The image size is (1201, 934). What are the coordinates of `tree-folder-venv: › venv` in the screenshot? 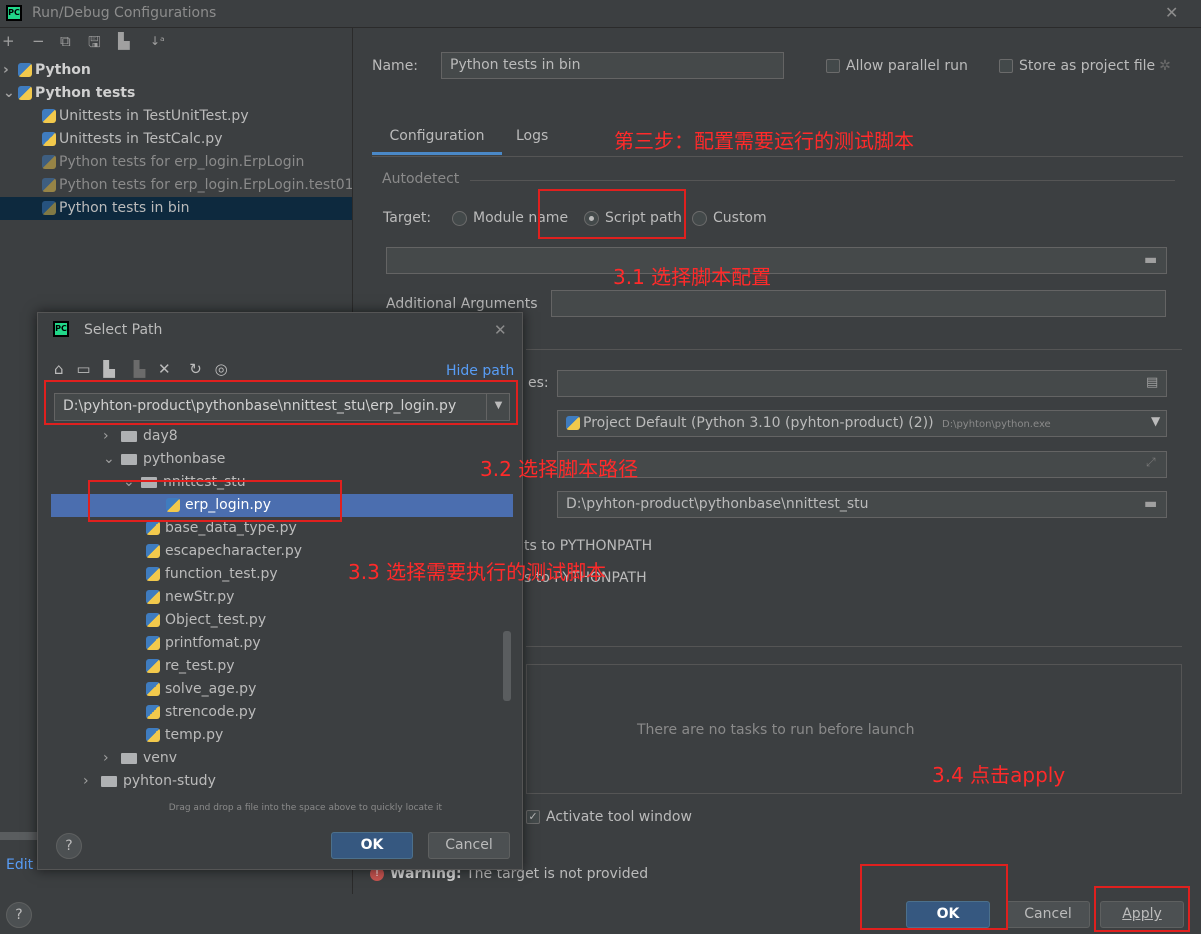 It's located at (140, 758).